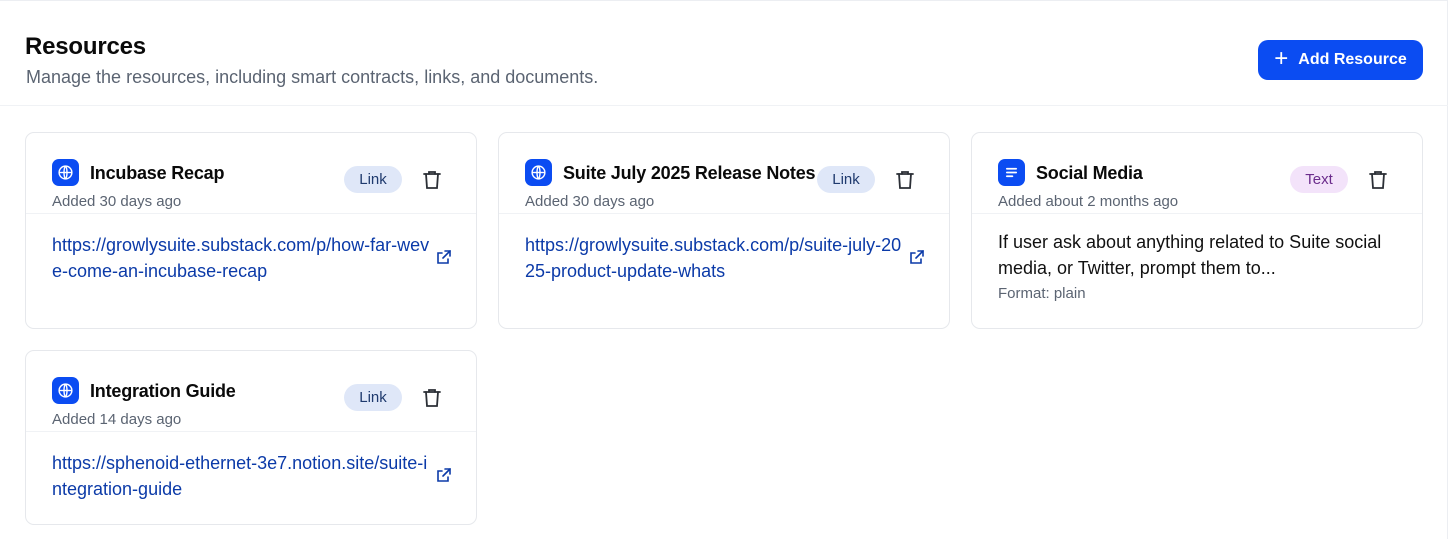 The height and width of the screenshot is (539, 1456). Describe the element at coordinates (689, 173) in the screenshot. I see `card-title: Suite July 2025 Release Notes` at that location.